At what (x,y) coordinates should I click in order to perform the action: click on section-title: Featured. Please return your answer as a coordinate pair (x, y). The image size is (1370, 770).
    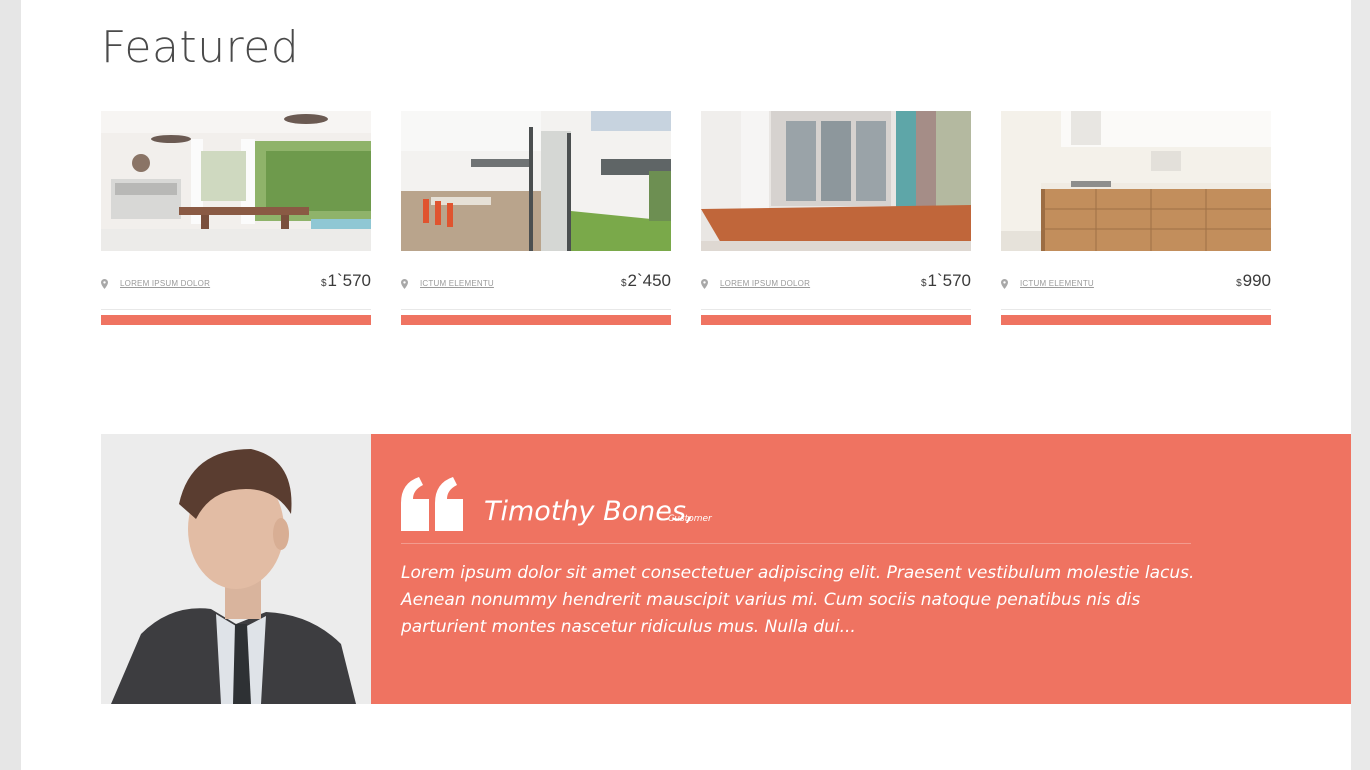
    Looking at the image, I should click on (200, 47).